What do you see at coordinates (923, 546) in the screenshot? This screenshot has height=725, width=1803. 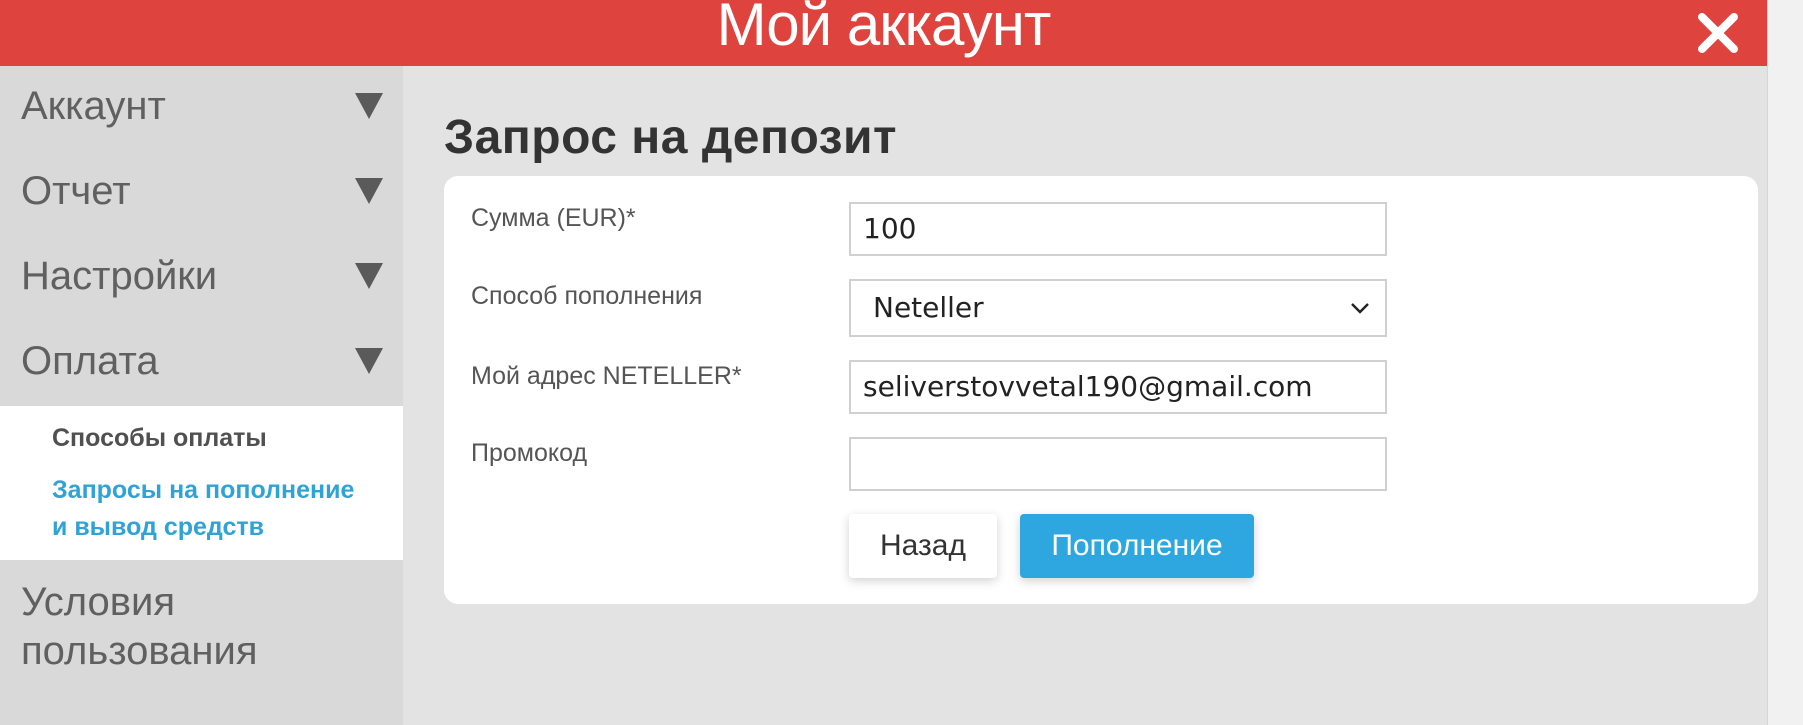 I see `back-button: Назад` at bounding box center [923, 546].